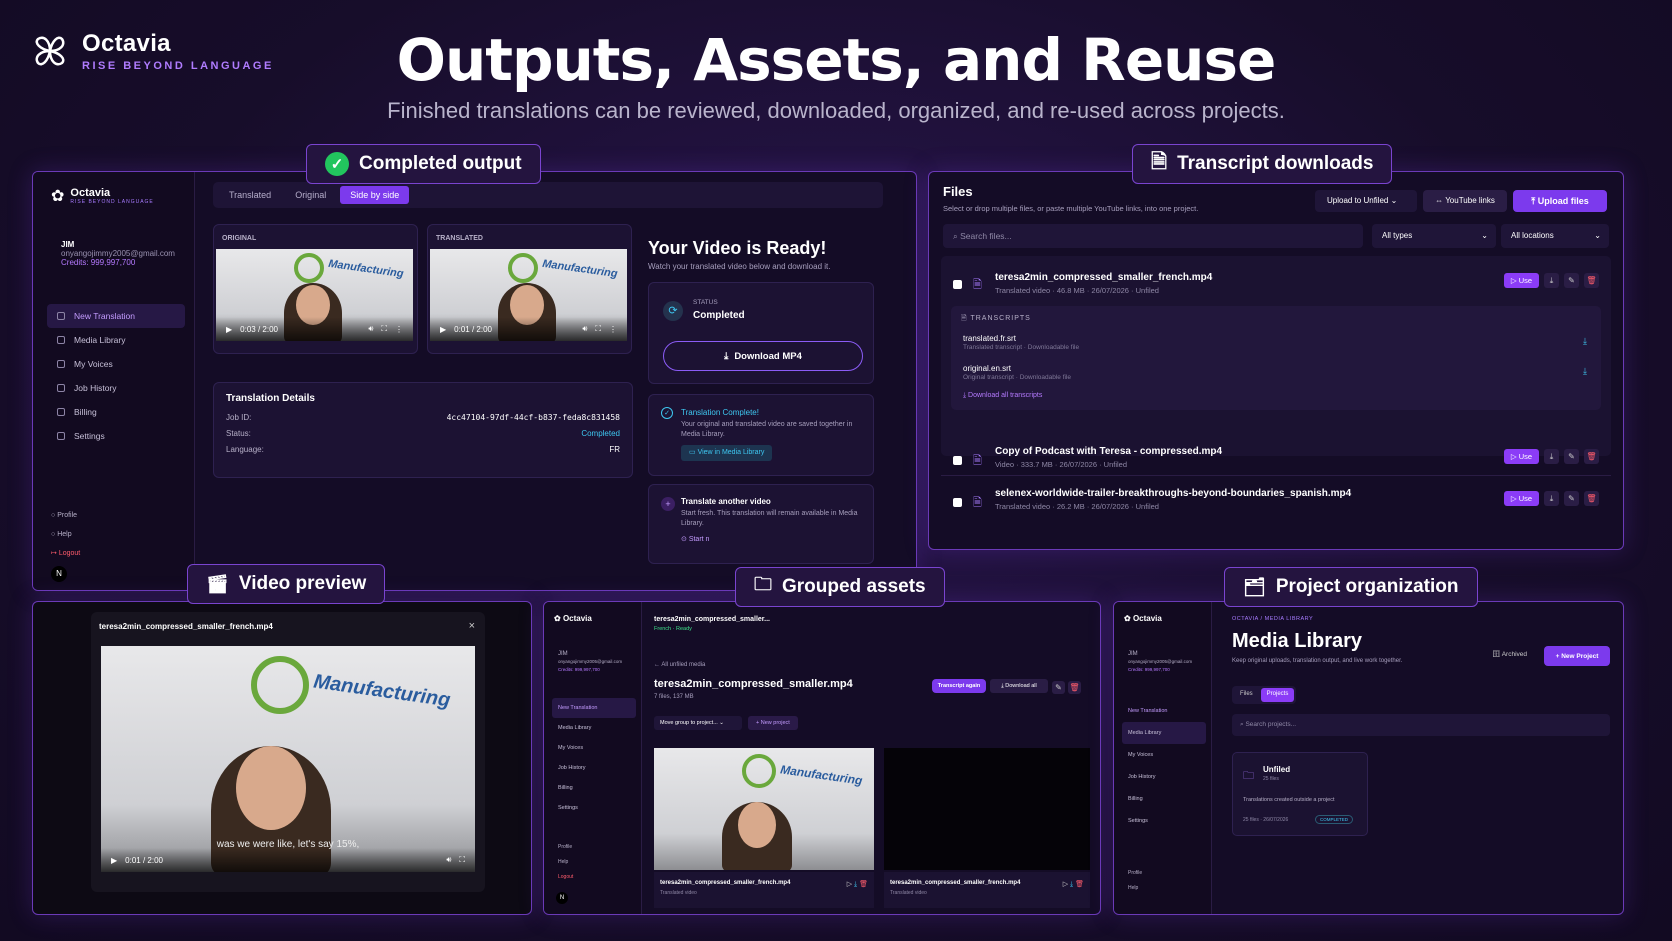 The height and width of the screenshot is (941, 1672). Describe the element at coordinates (314, 295) in the screenshot. I see `original-video: Manufacturing ▶ 0:03 / 2:00 🔊︎ ⛶ ⋮` at that location.